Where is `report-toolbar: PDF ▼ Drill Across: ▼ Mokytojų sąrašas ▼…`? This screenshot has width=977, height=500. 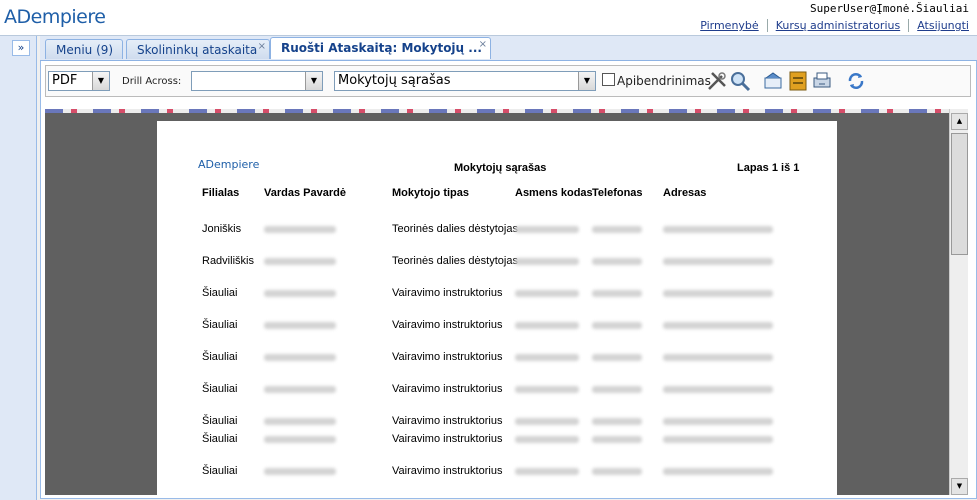
report-toolbar: PDF ▼ Drill Across: ▼ Mokytojų sąrašas ▼… is located at coordinates (508, 81).